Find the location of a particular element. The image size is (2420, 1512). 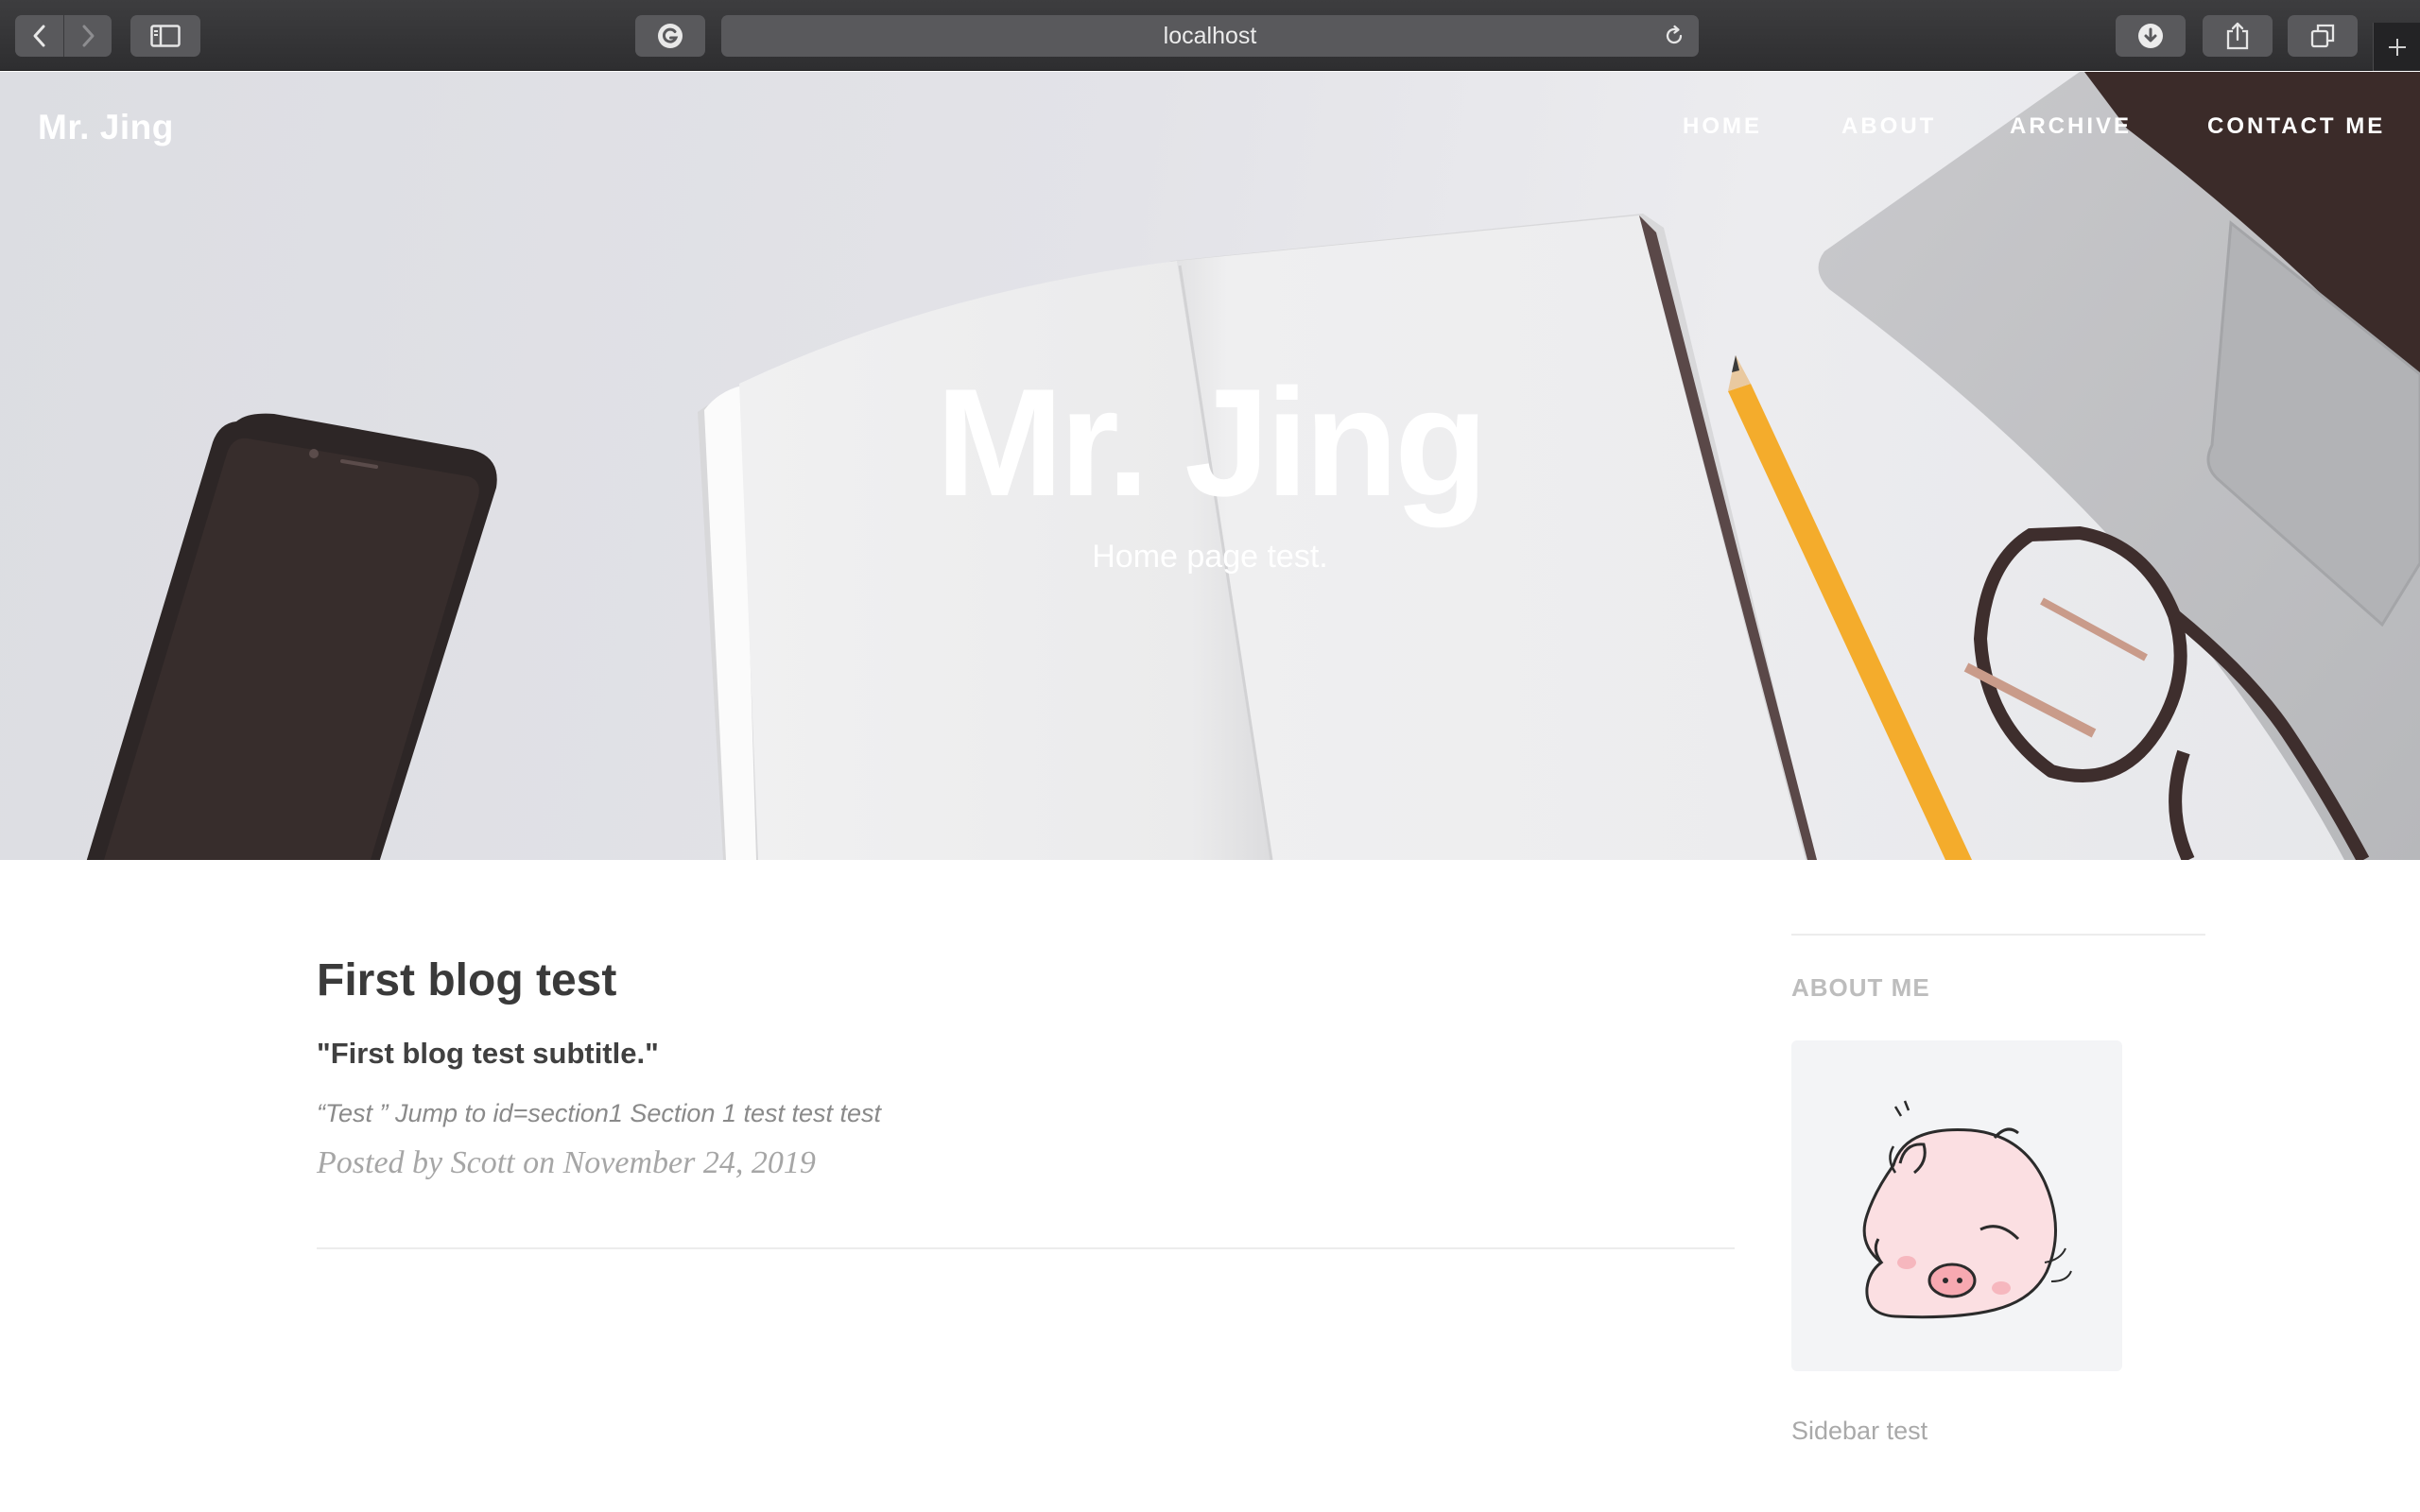

nav-about: ABOUT is located at coordinates (1888, 126).